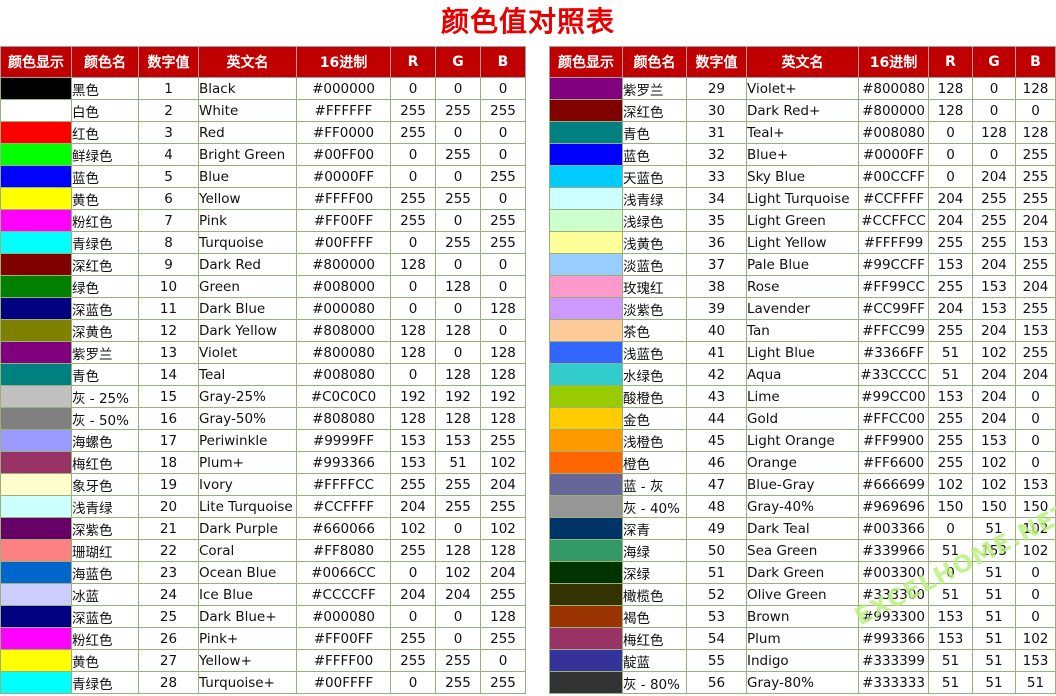  Describe the element at coordinates (893, 638) in the screenshot. I see `hex-code-cell: #993366` at that location.